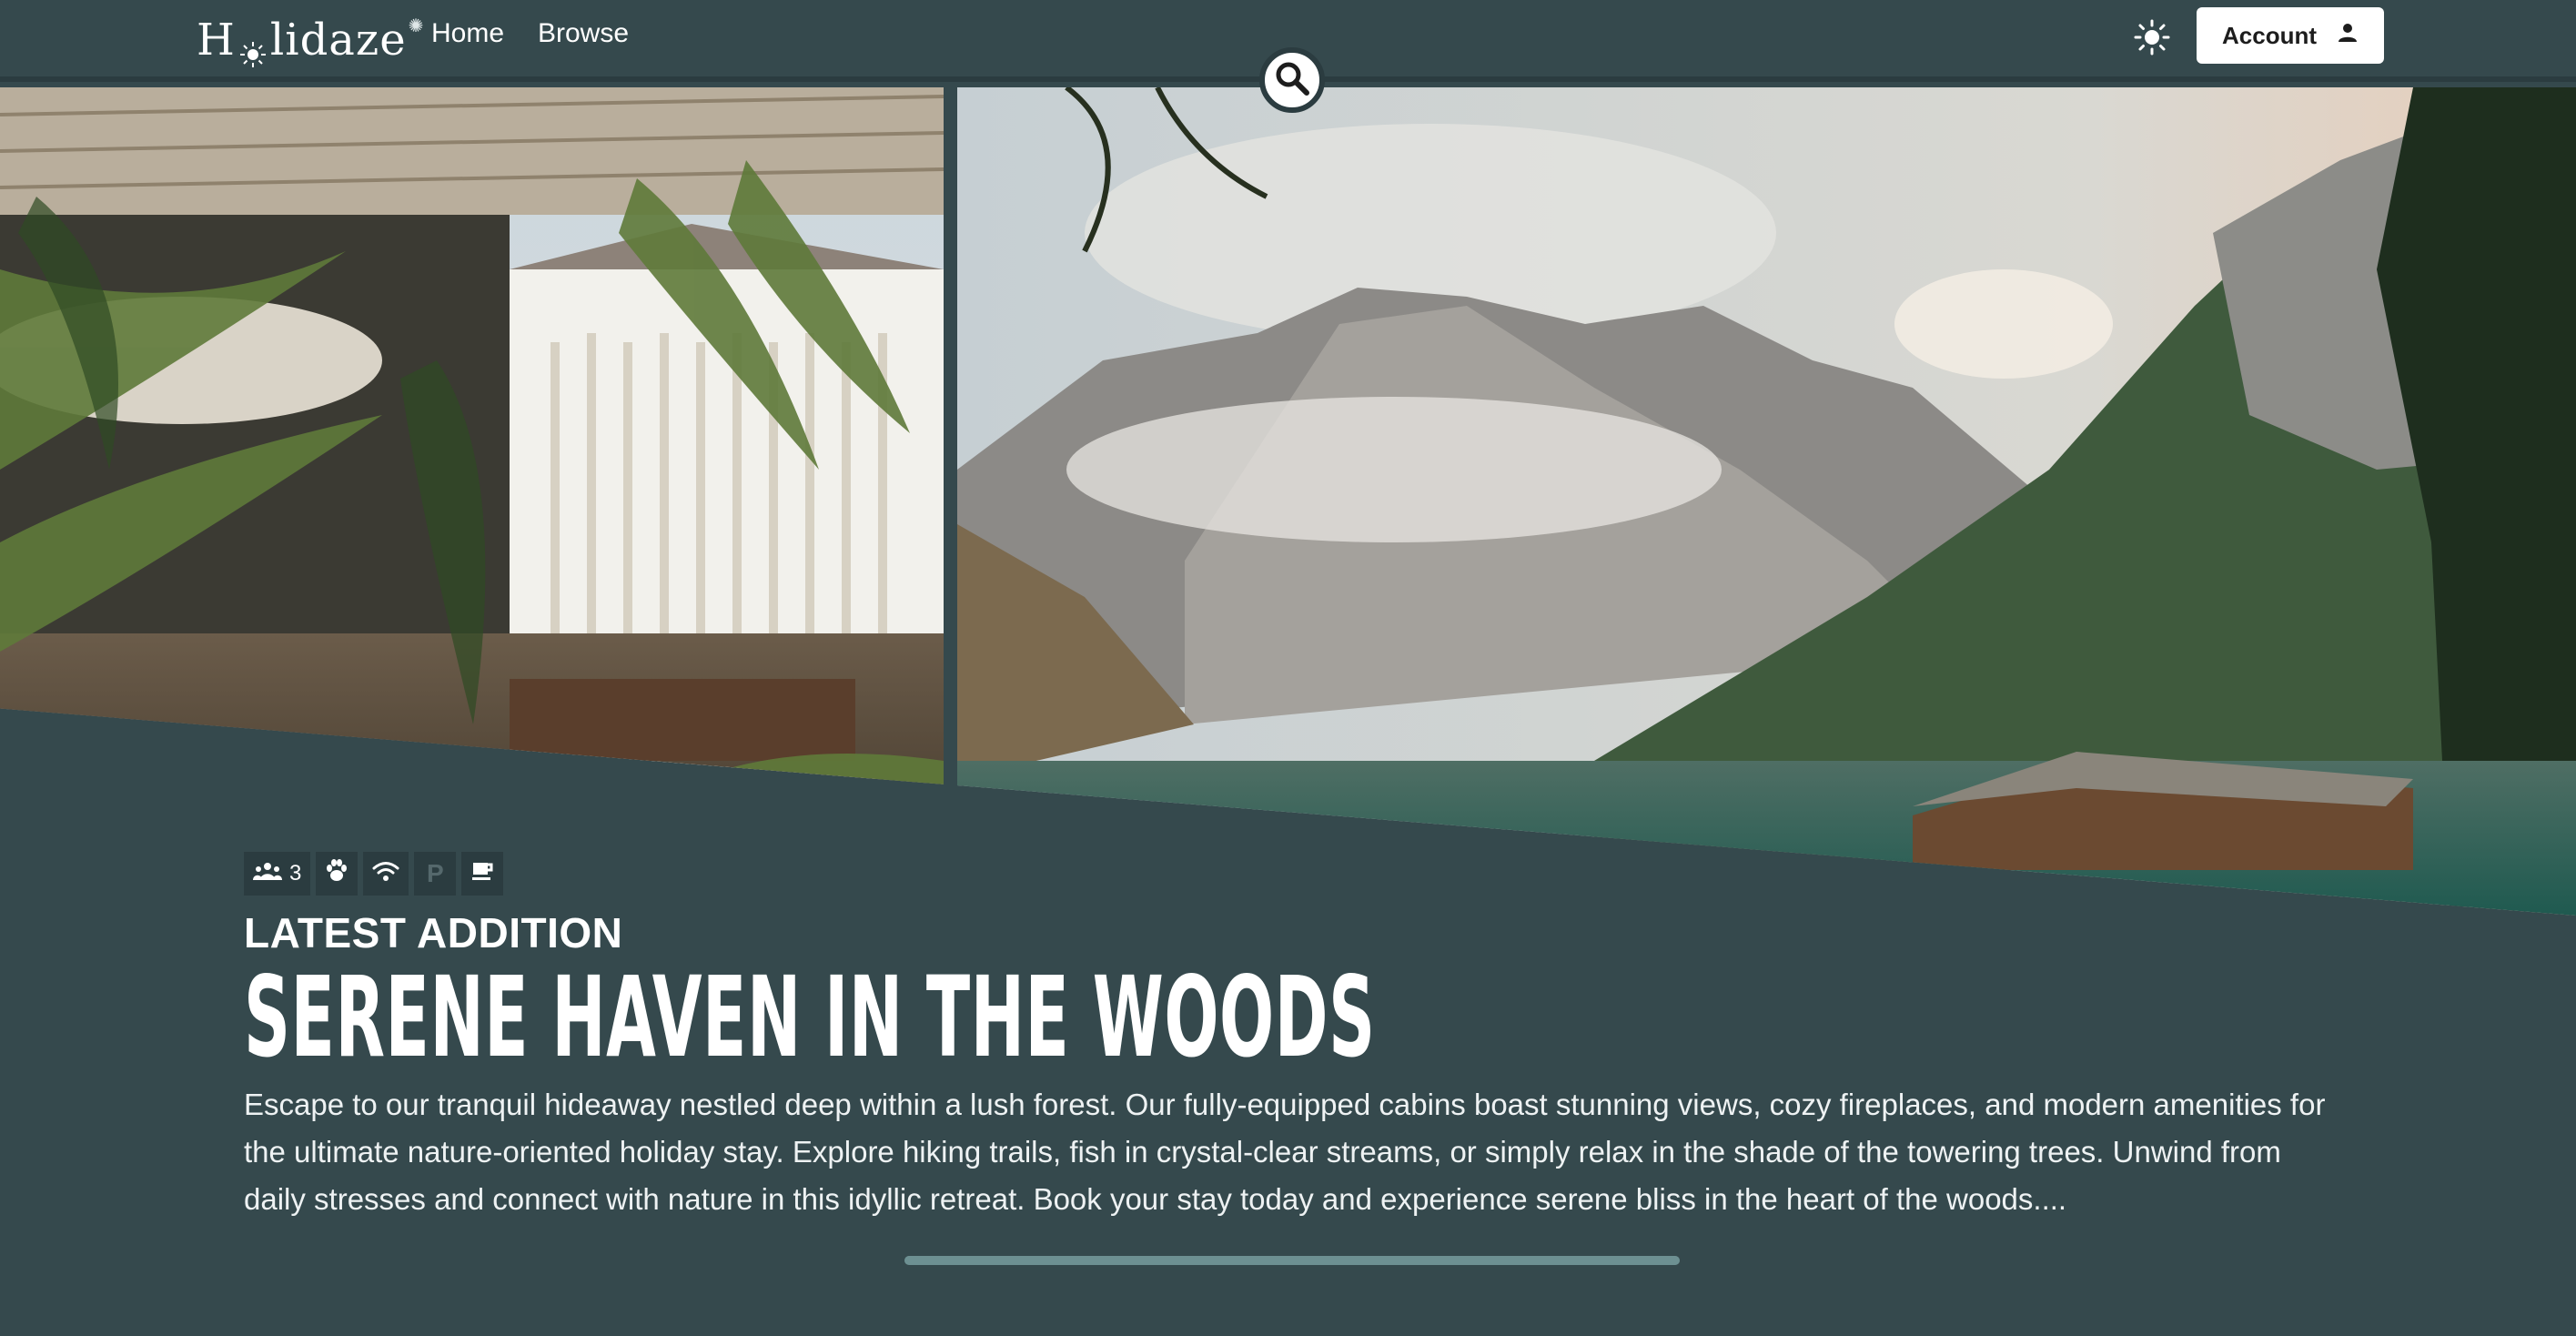  I want to click on wifi-icon, so click(385, 874).